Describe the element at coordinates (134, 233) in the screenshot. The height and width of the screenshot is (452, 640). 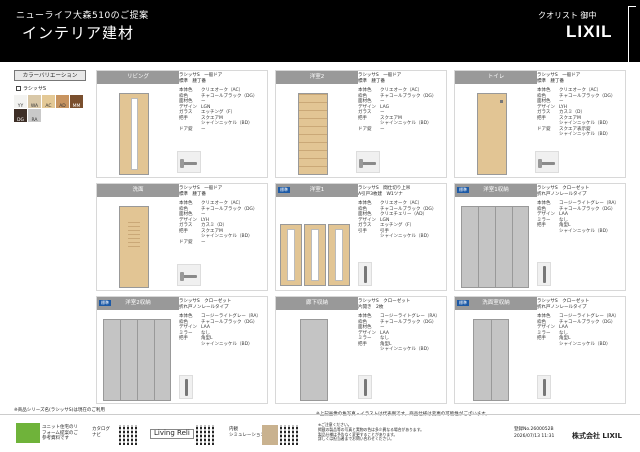
I see `door-louver` at that location.